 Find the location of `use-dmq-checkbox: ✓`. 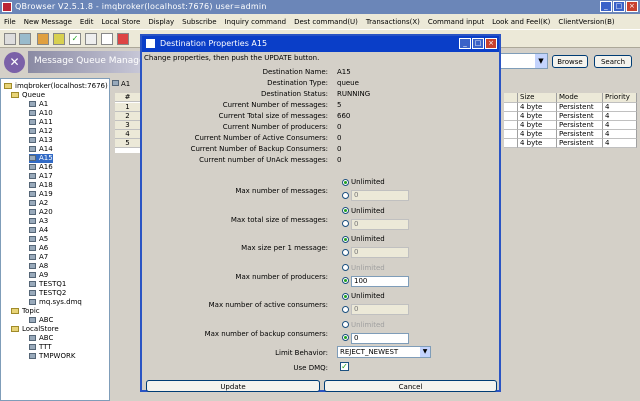

use-dmq-checkbox: ✓ is located at coordinates (344, 366).